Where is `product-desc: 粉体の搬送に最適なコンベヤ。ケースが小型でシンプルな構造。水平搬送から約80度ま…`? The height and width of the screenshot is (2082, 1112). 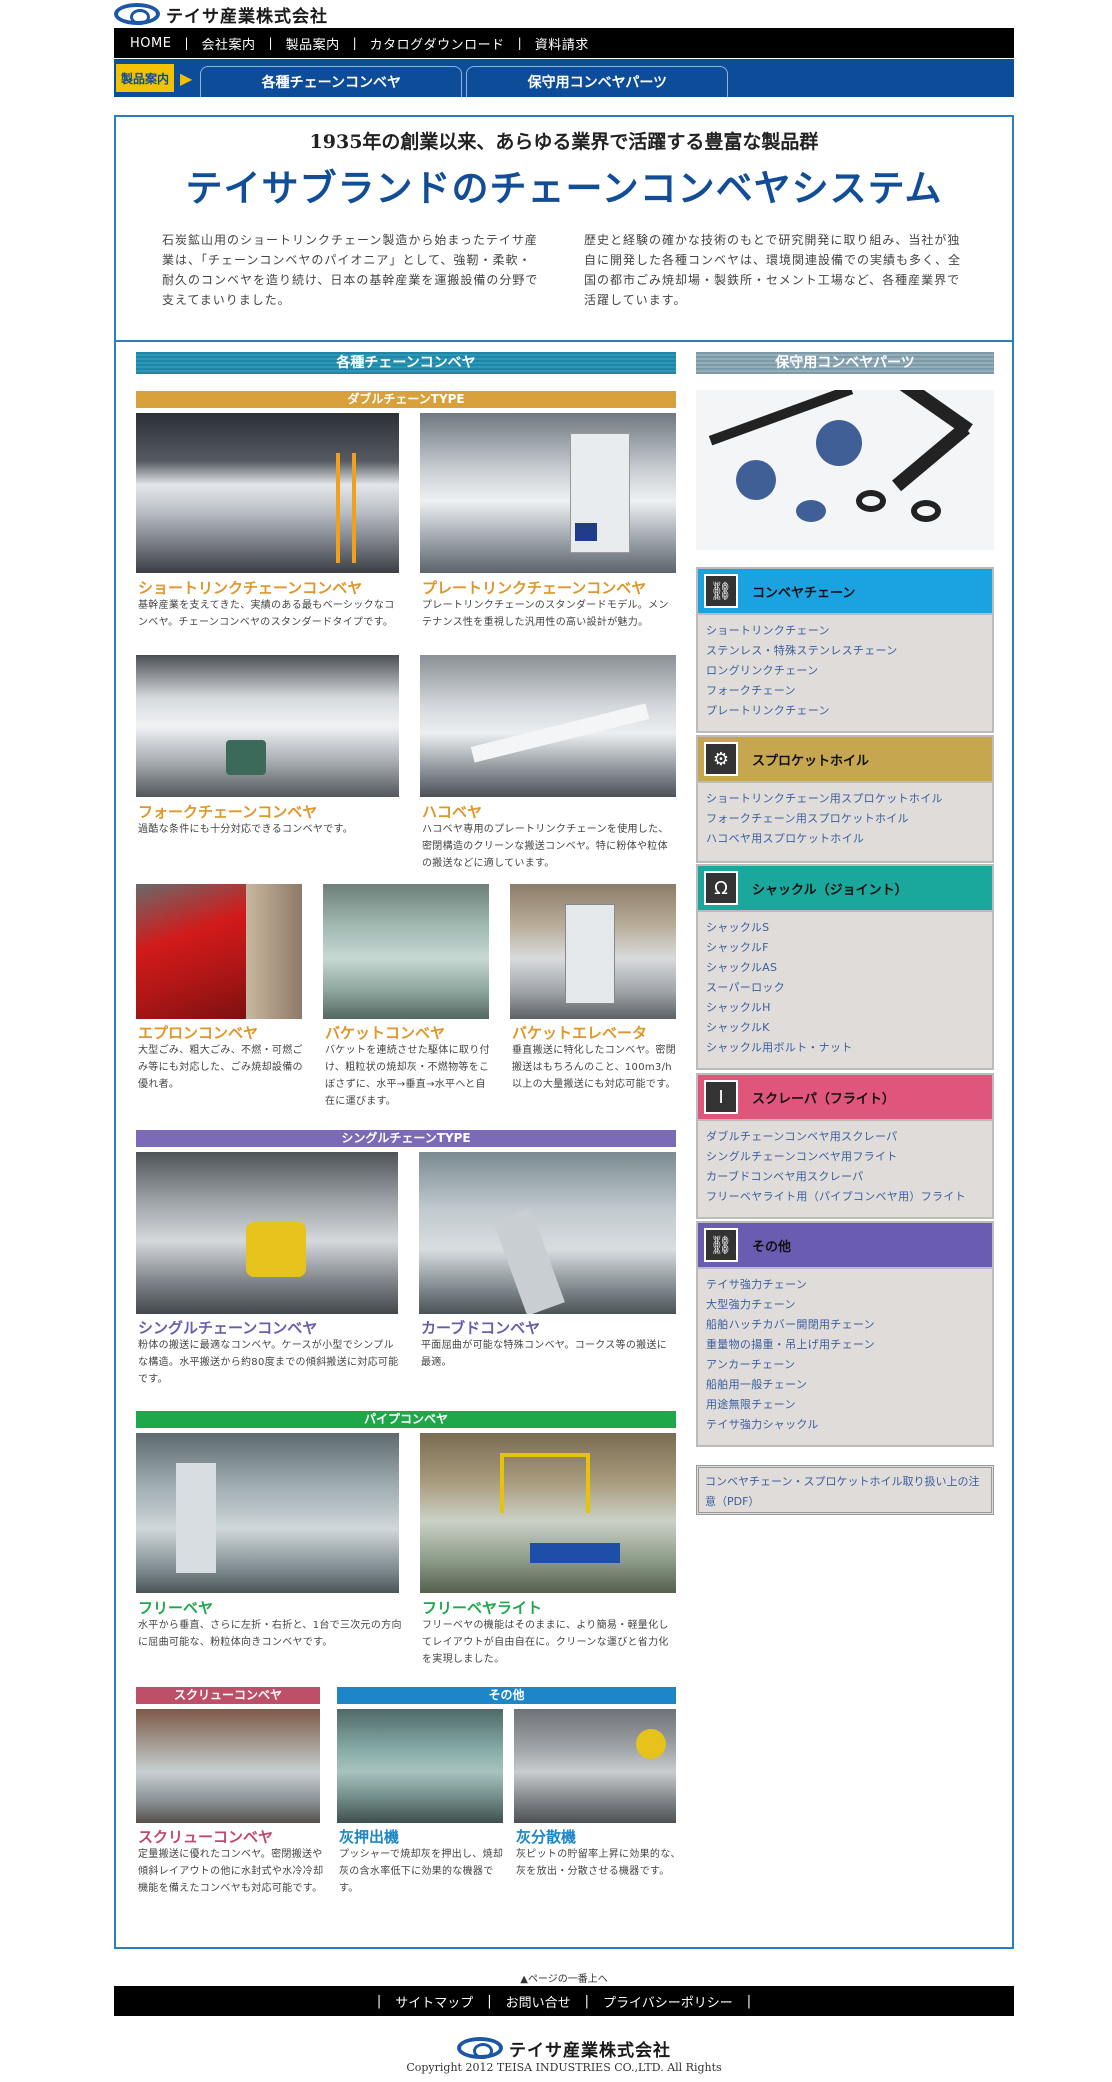 product-desc: 粉体の搬送に最適なコンベヤ。ケースが小型でシンプルな構造。水平搬送から約80度ま… is located at coordinates (268, 1362).